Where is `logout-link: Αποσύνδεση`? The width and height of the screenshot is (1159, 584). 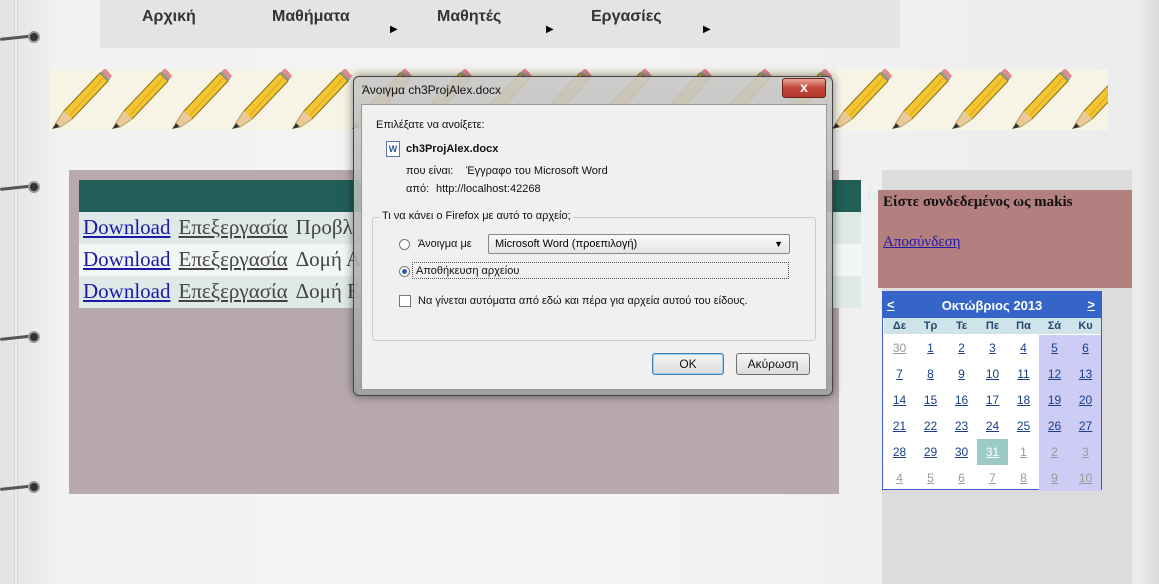 logout-link: Αποσύνδεση is located at coordinates (922, 242).